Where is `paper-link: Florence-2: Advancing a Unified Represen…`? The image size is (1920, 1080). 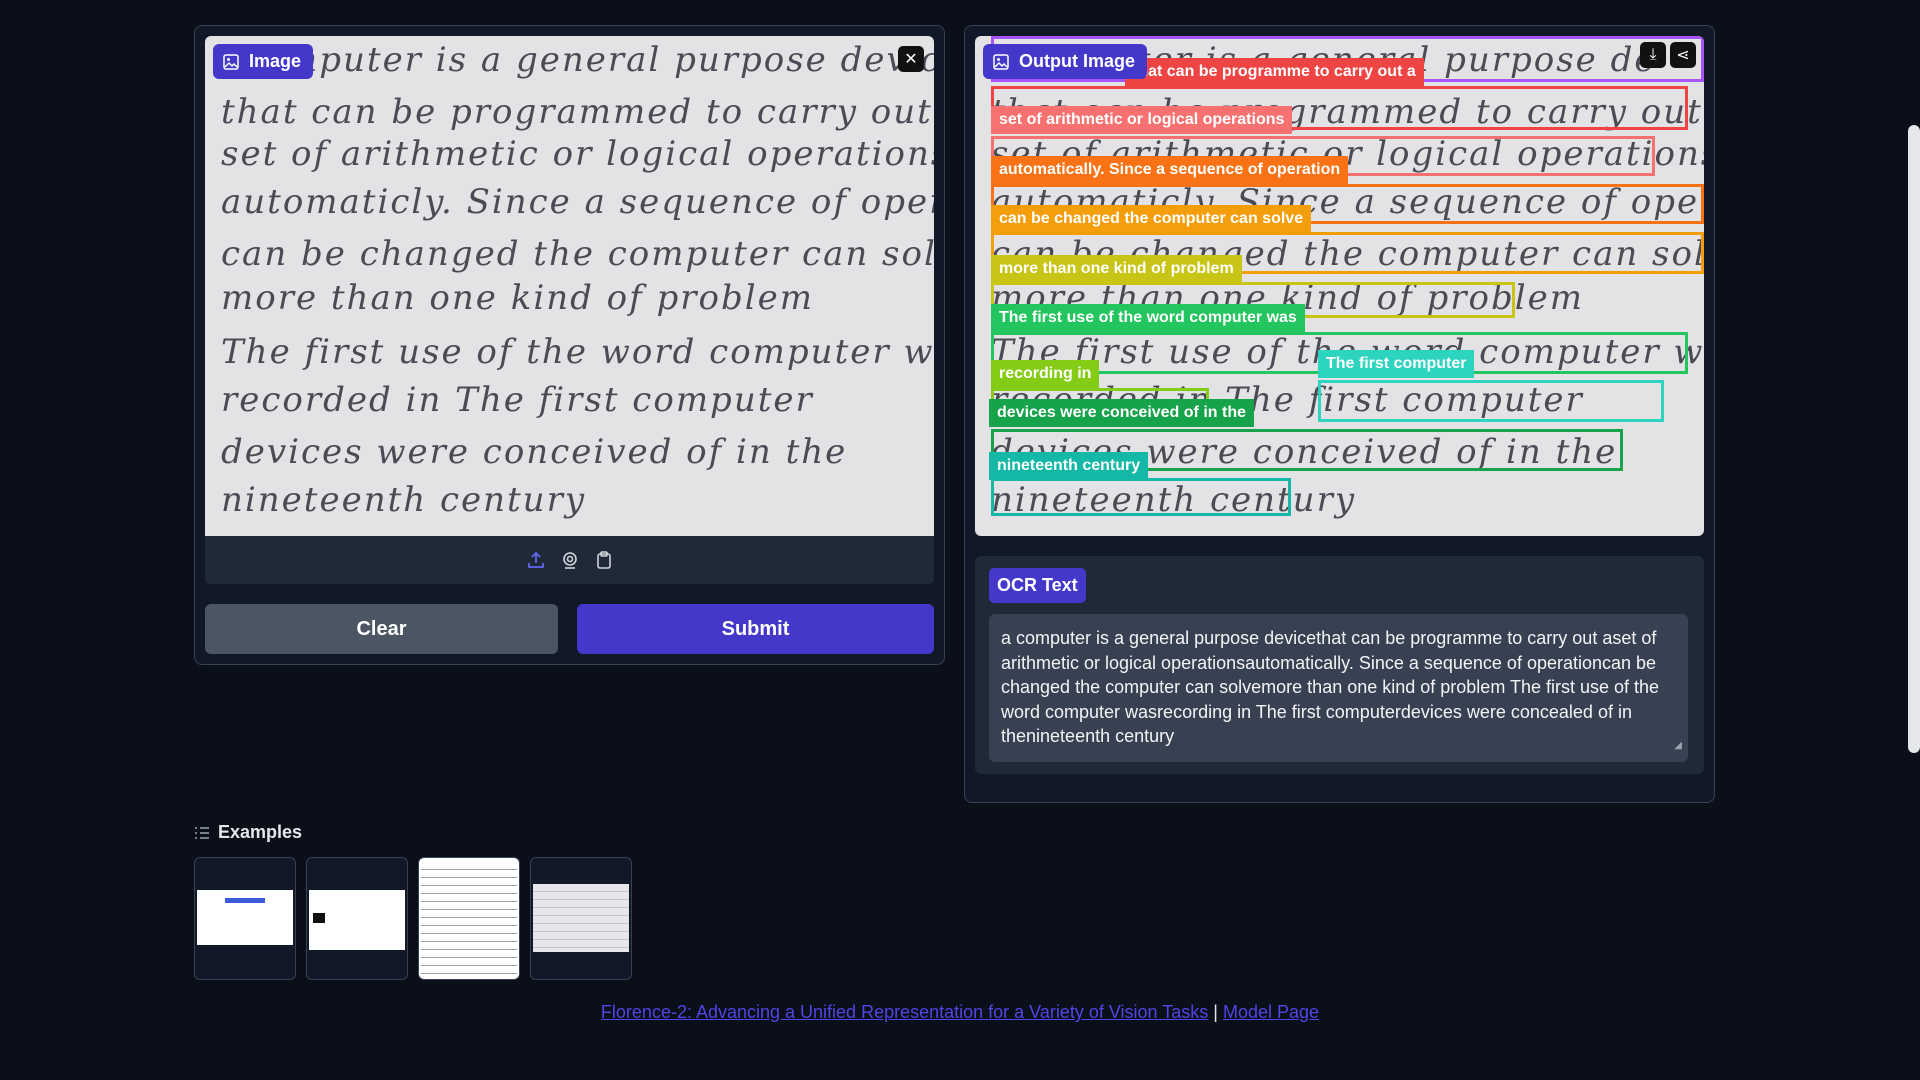 paper-link: Florence-2: Advancing a Unified Represen… is located at coordinates (904, 1012).